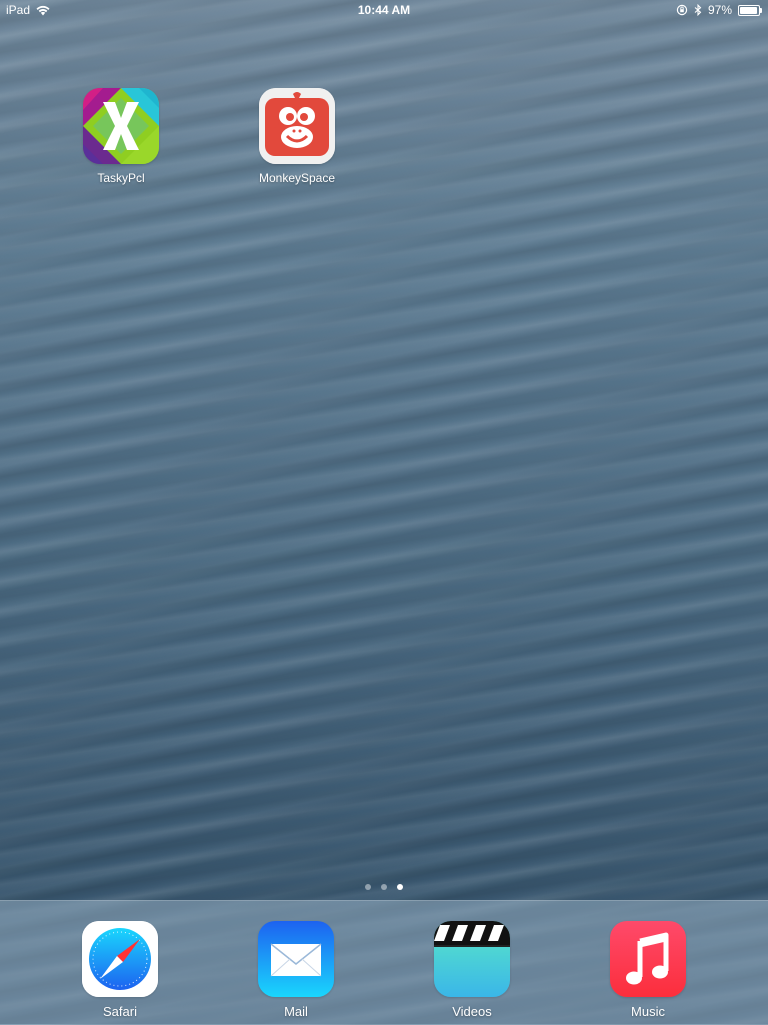  Describe the element at coordinates (648, 959) in the screenshot. I see `music-note-icon` at that location.